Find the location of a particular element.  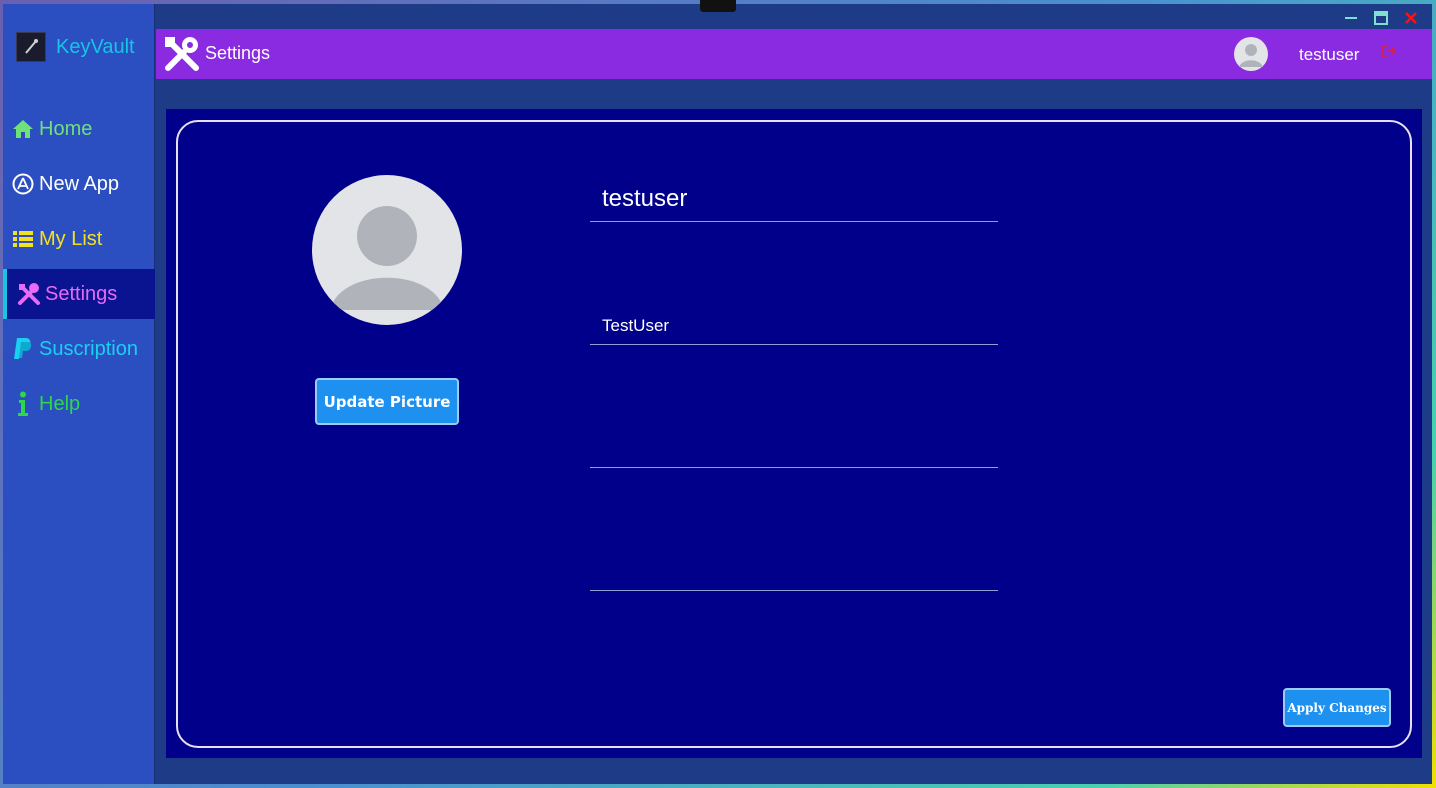

maximize-icon is located at coordinates (1381, 18).